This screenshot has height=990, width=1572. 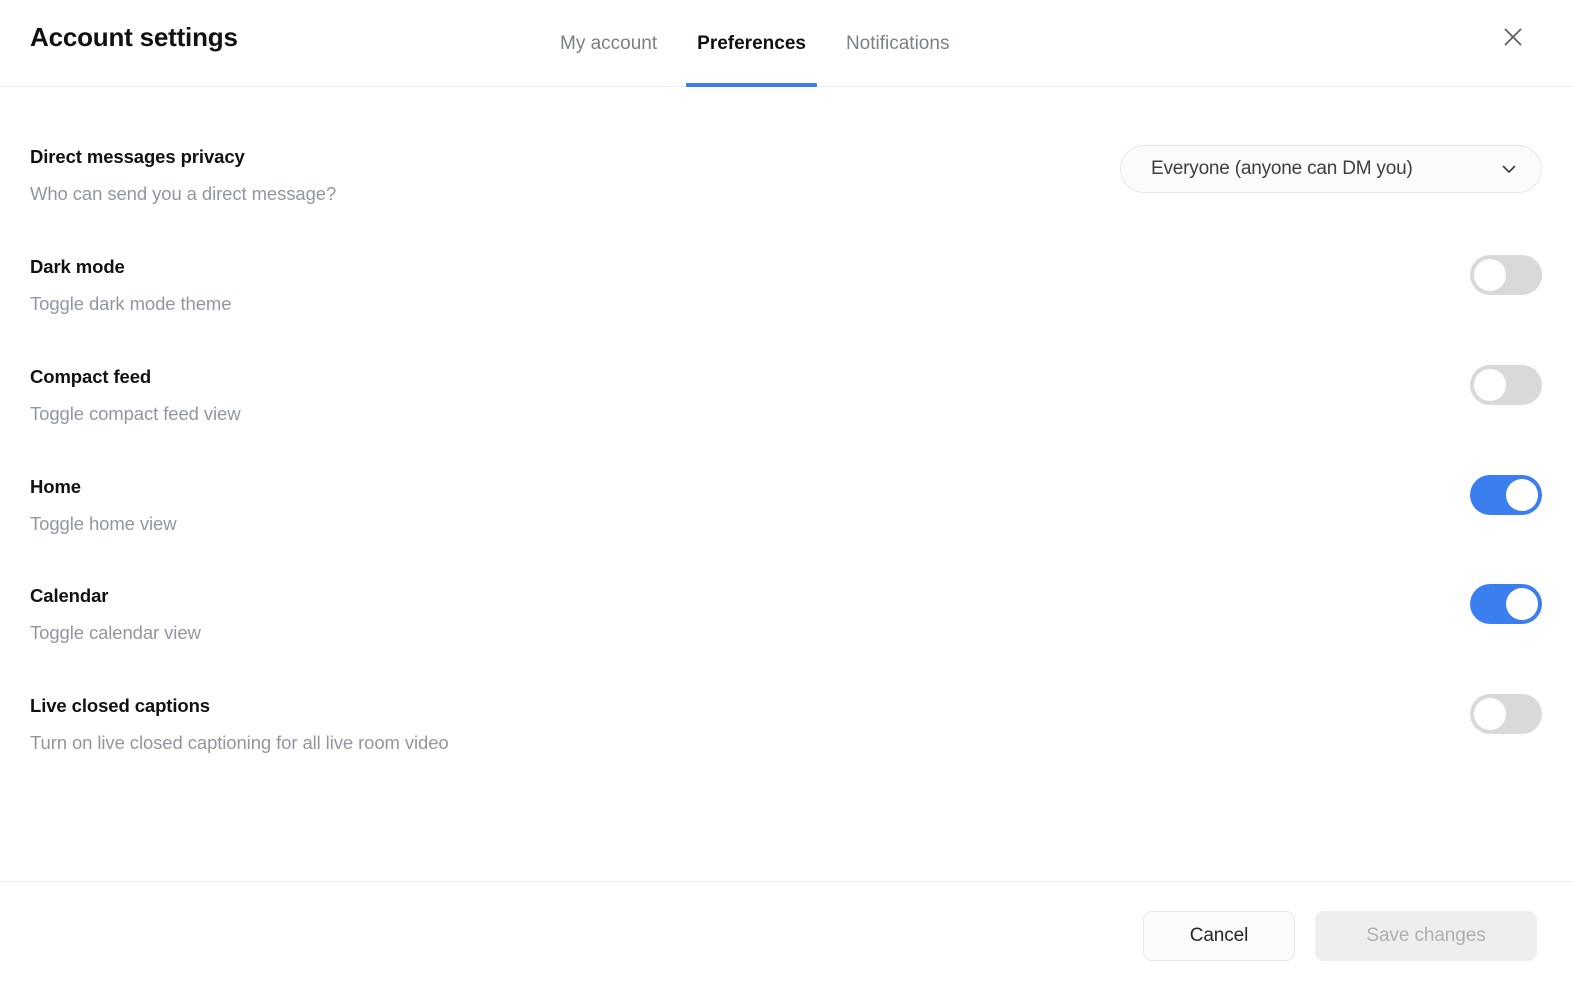 I want to click on row-text: Home Toggle home view, so click(x=103, y=505).